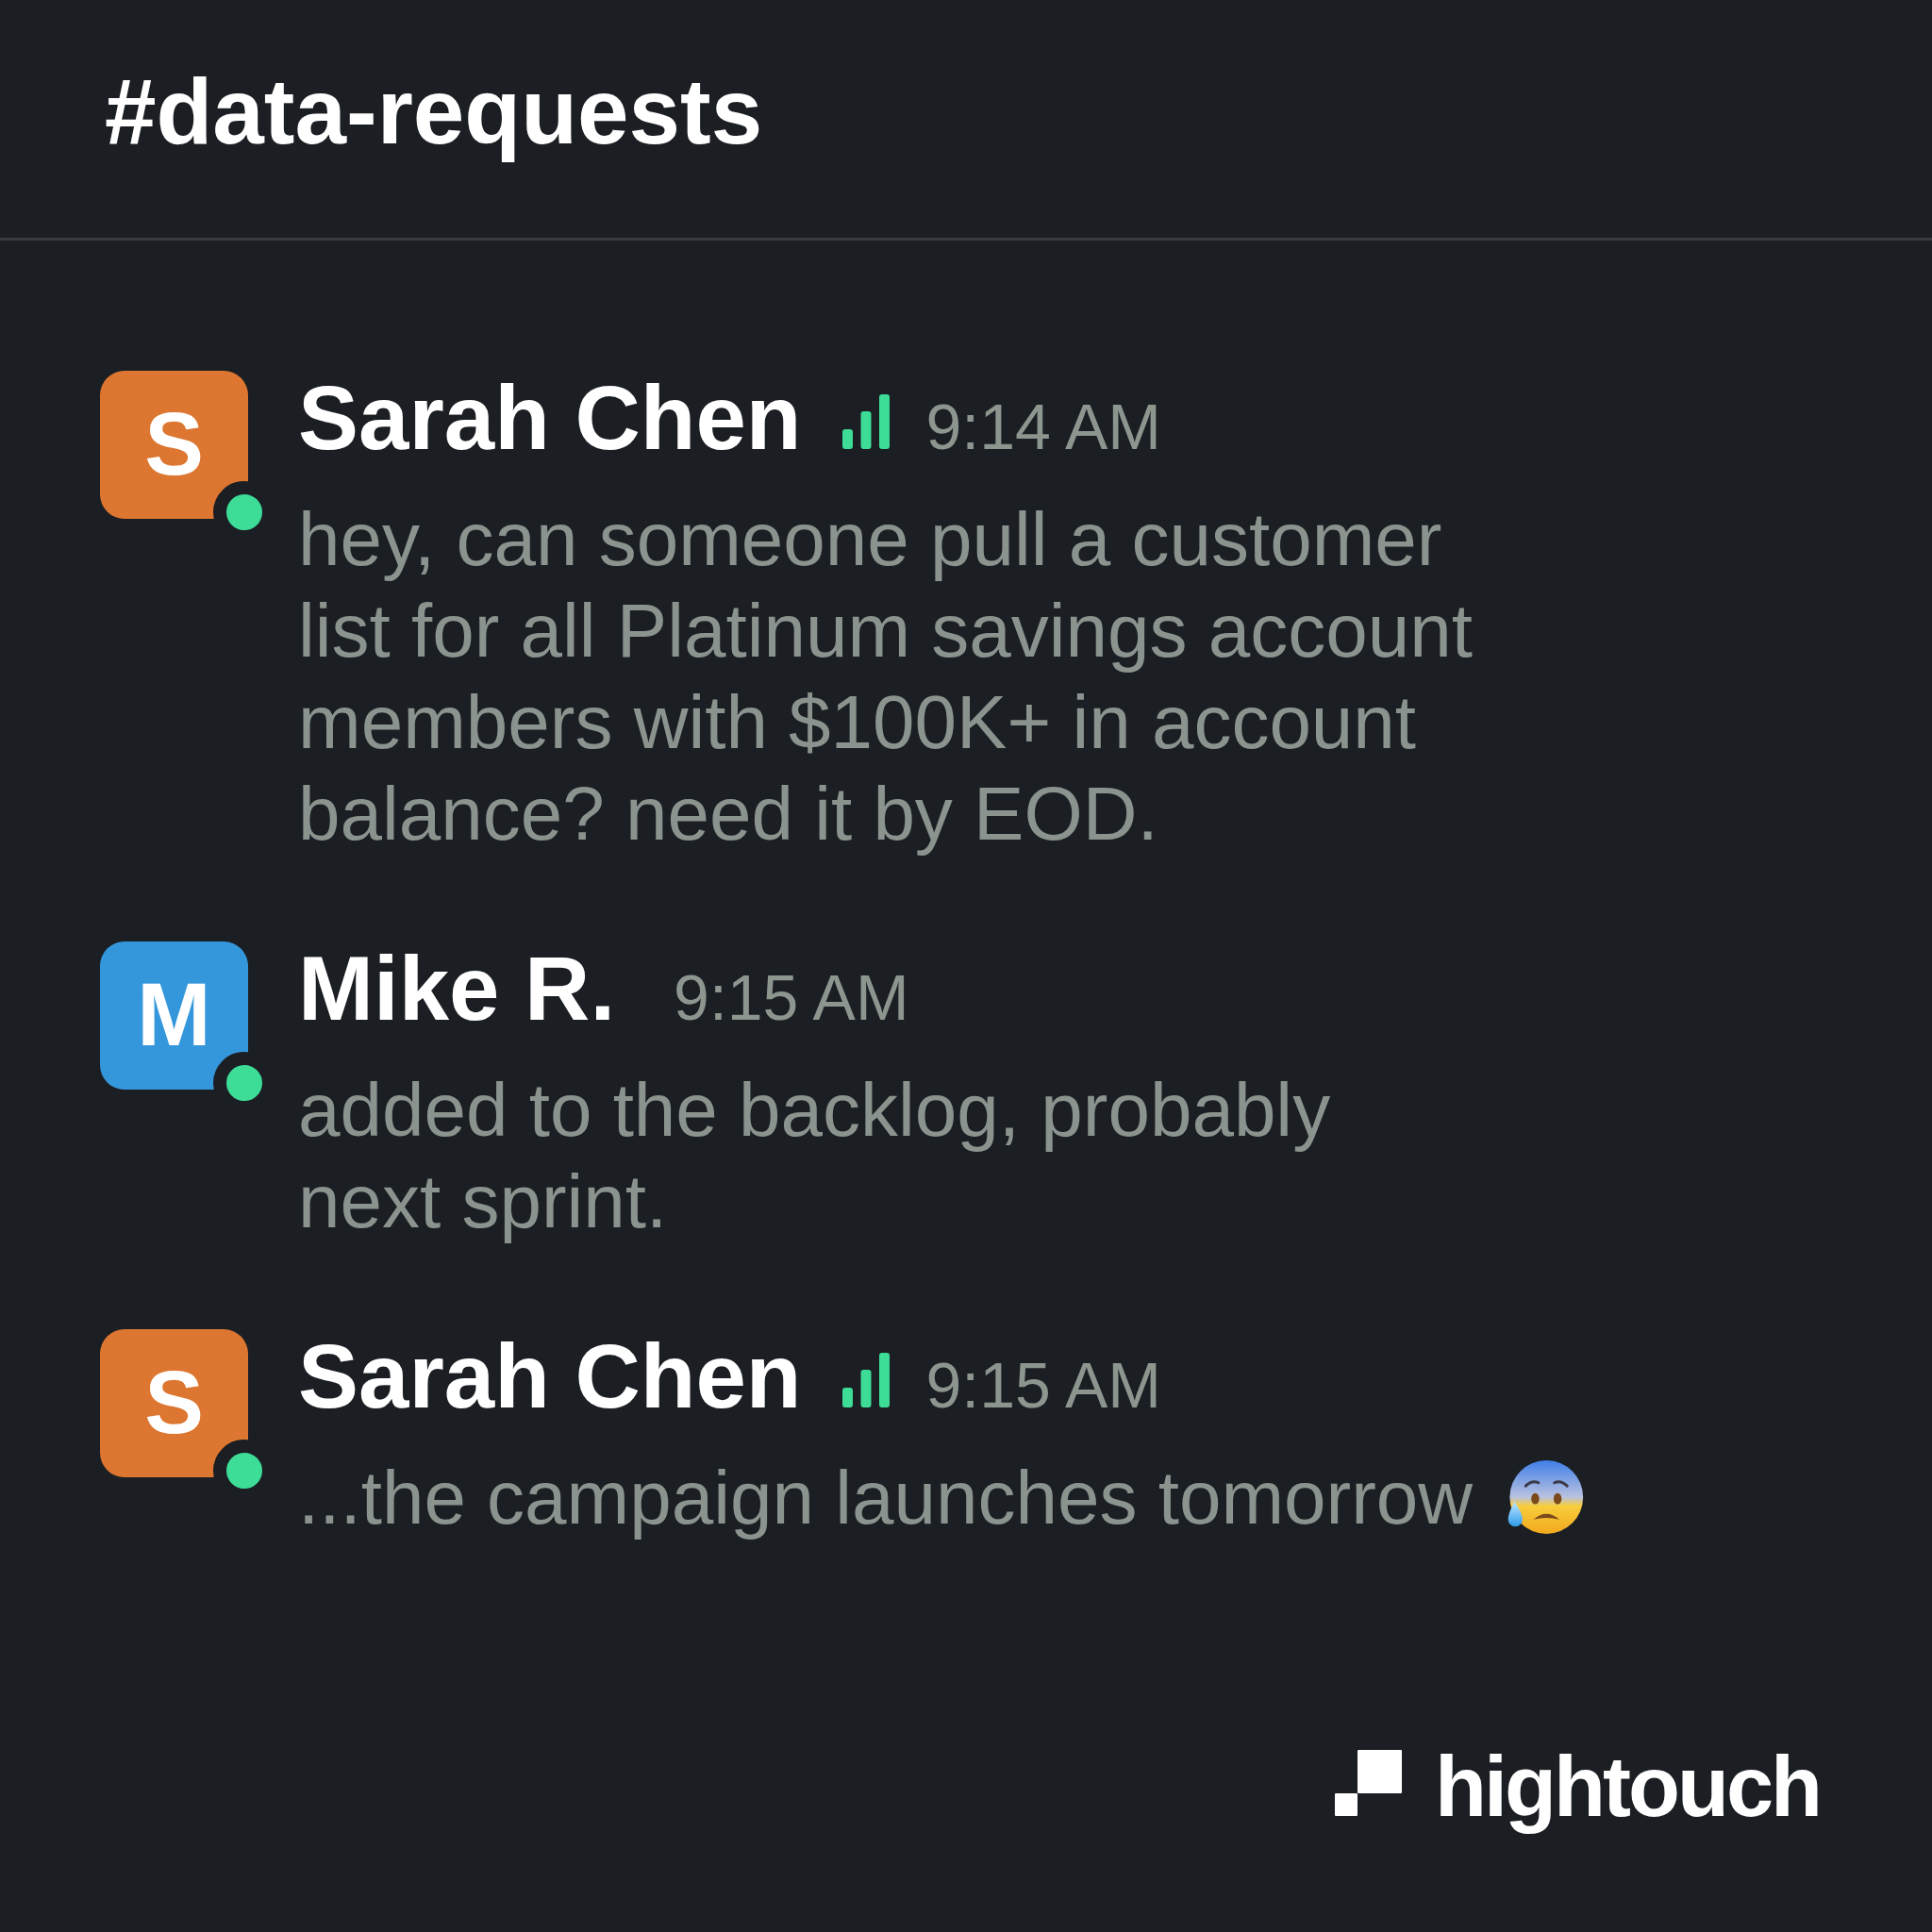 This screenshot has height=1932, width=1932. Describe the element at coordinates (1043, 426) in the screenshot. I see `timestamp: 9:14 AM` at that location.